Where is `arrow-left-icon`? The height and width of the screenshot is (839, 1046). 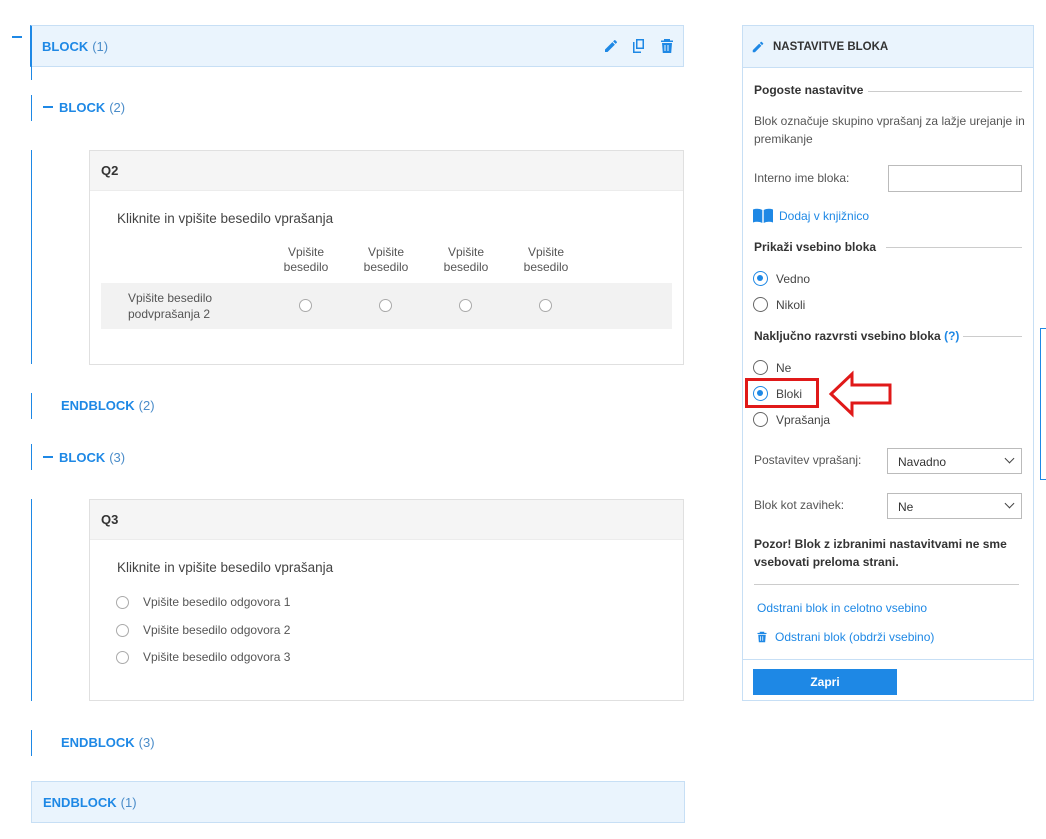
arrow-left-icon is located at coordinates (860, 394).